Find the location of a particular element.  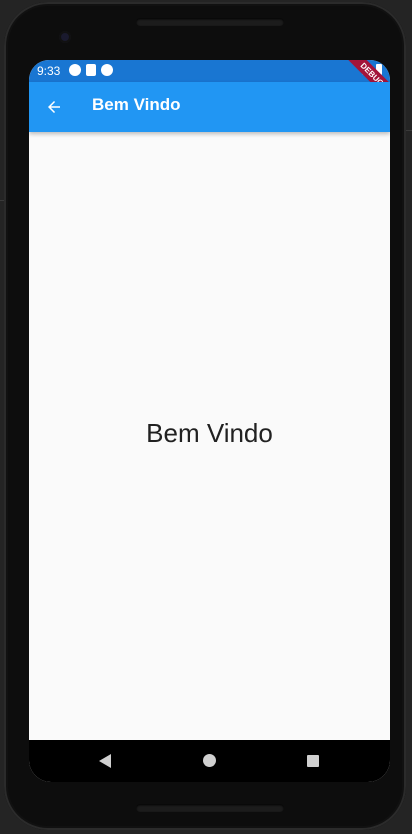

welcome-text: Bem Vindo is located at coordinates (209, 433).